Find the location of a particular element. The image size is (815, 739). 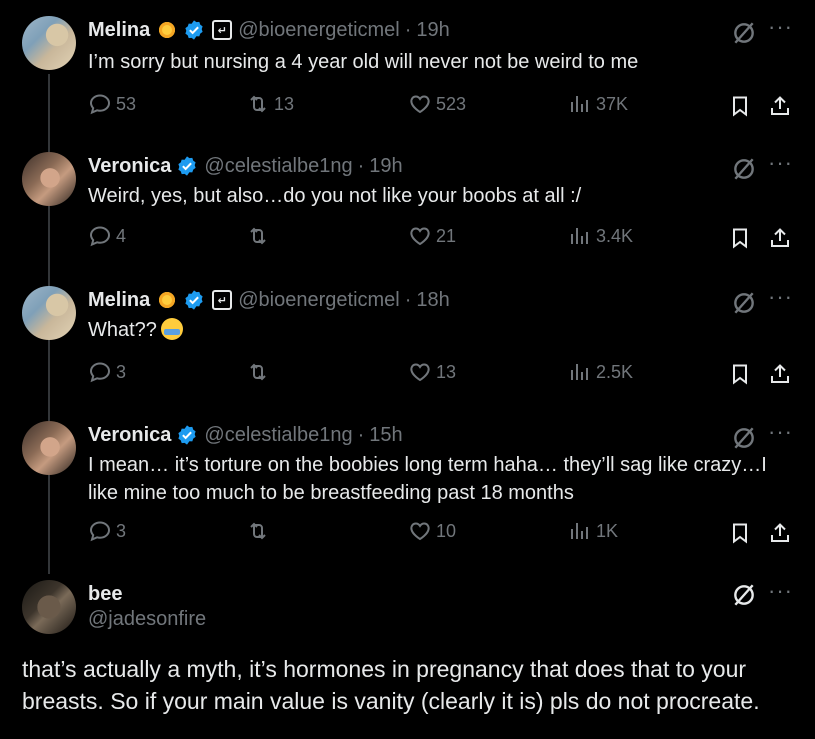

tweet-header: bee is located at coordinates (105, 594).